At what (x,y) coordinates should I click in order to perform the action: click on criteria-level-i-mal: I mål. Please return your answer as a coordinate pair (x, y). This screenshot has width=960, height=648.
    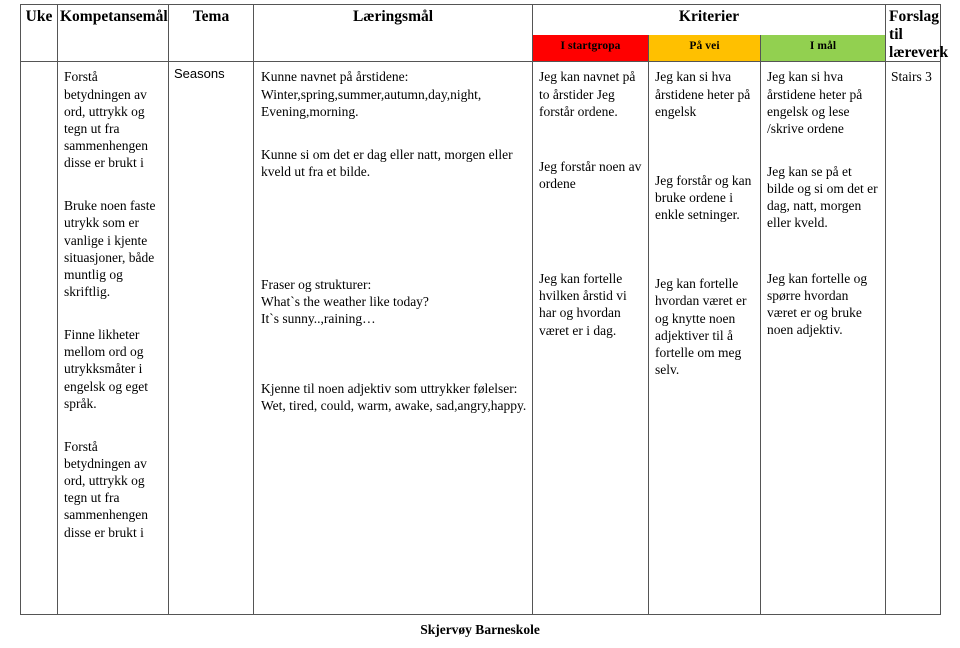
    Looking at the image, I should click on (823, 49).